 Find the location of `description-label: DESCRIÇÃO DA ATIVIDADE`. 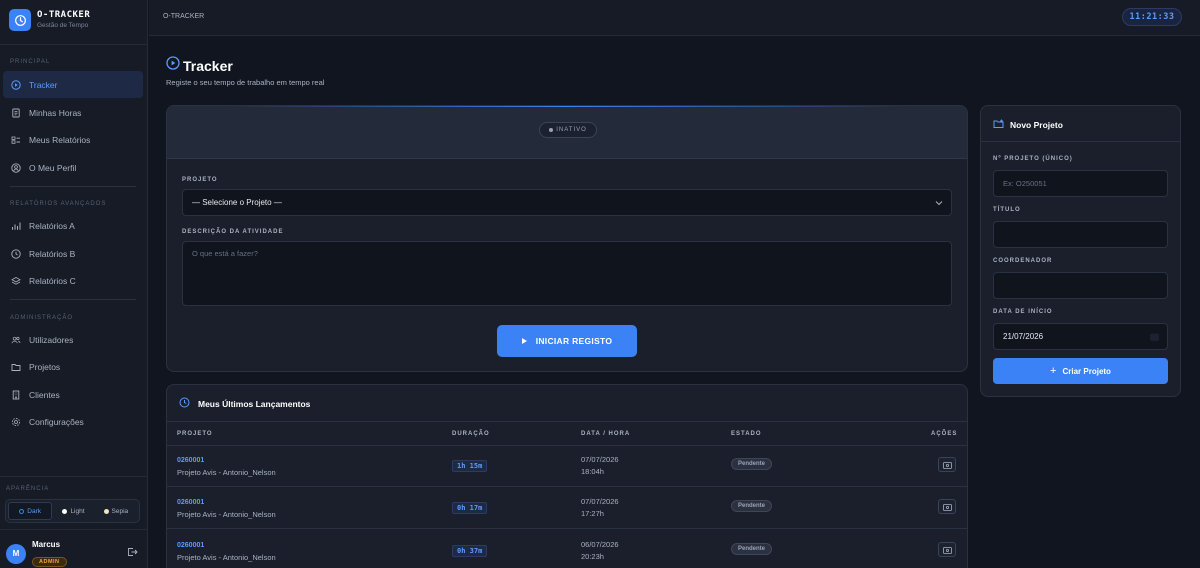

description-label: DESCRIÇÃO DA ATIVIDADE is located at coordinates (233, 232).